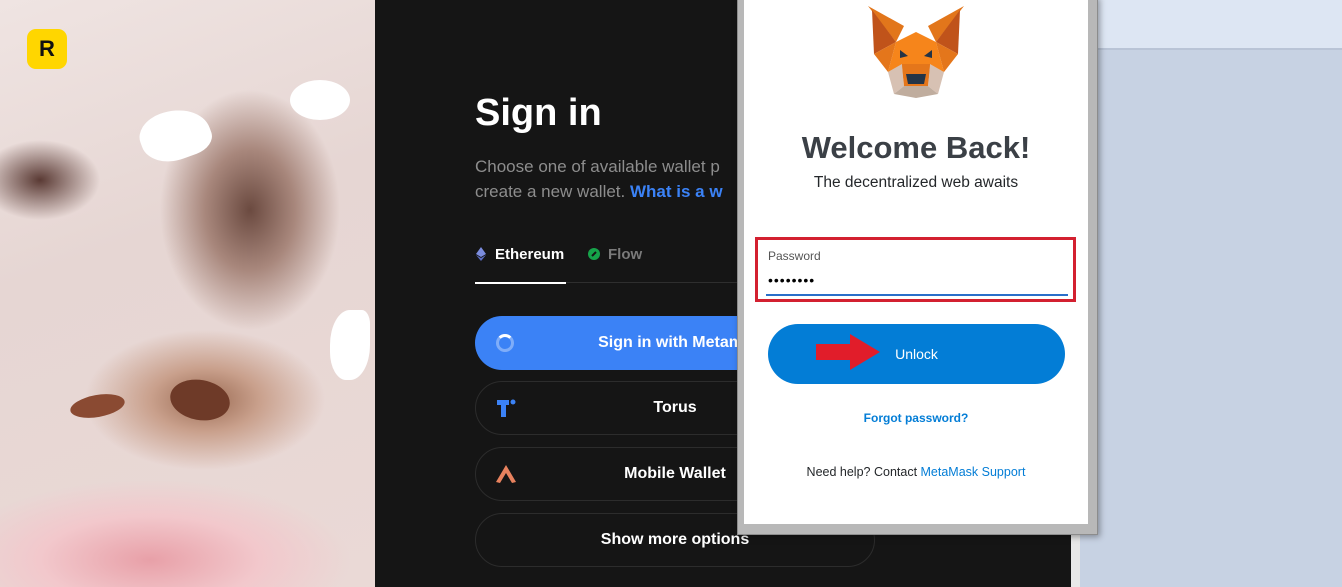 The image size is (1342, 587). Describe the element at coordinates (676, 191) in the screenshot. I see `what-is-wallet-link: What is a w` at that location.